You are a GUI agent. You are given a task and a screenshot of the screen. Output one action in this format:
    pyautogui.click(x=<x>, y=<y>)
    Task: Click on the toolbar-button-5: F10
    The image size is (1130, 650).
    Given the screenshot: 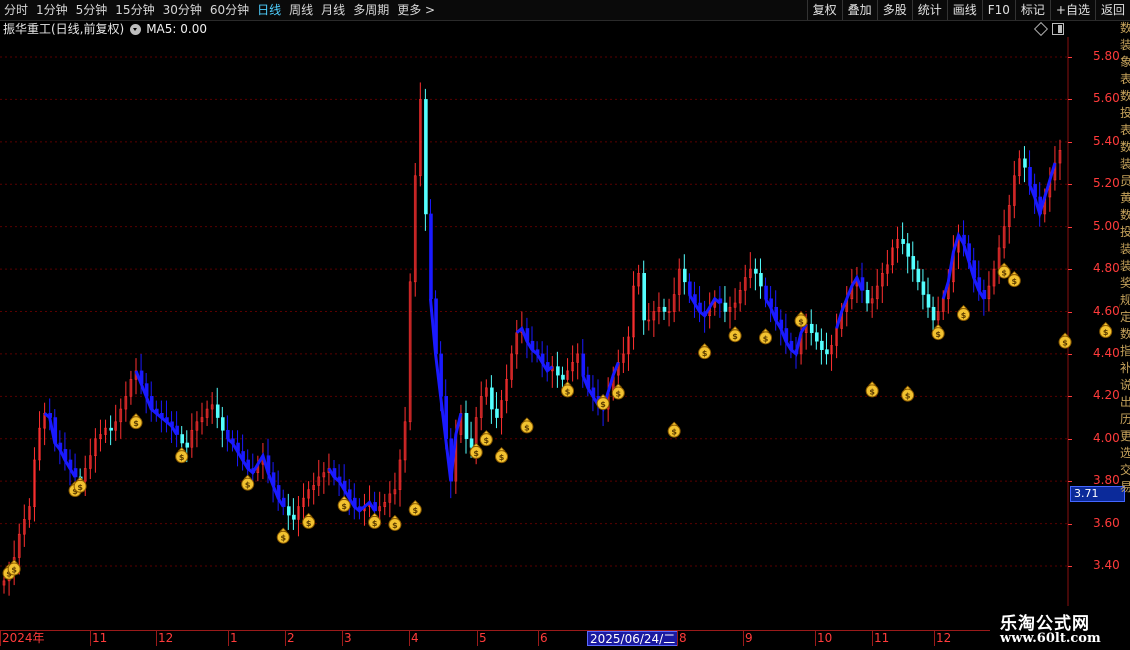 What is the action you would take?
    pyautogui.click(x=998, y=10)
    